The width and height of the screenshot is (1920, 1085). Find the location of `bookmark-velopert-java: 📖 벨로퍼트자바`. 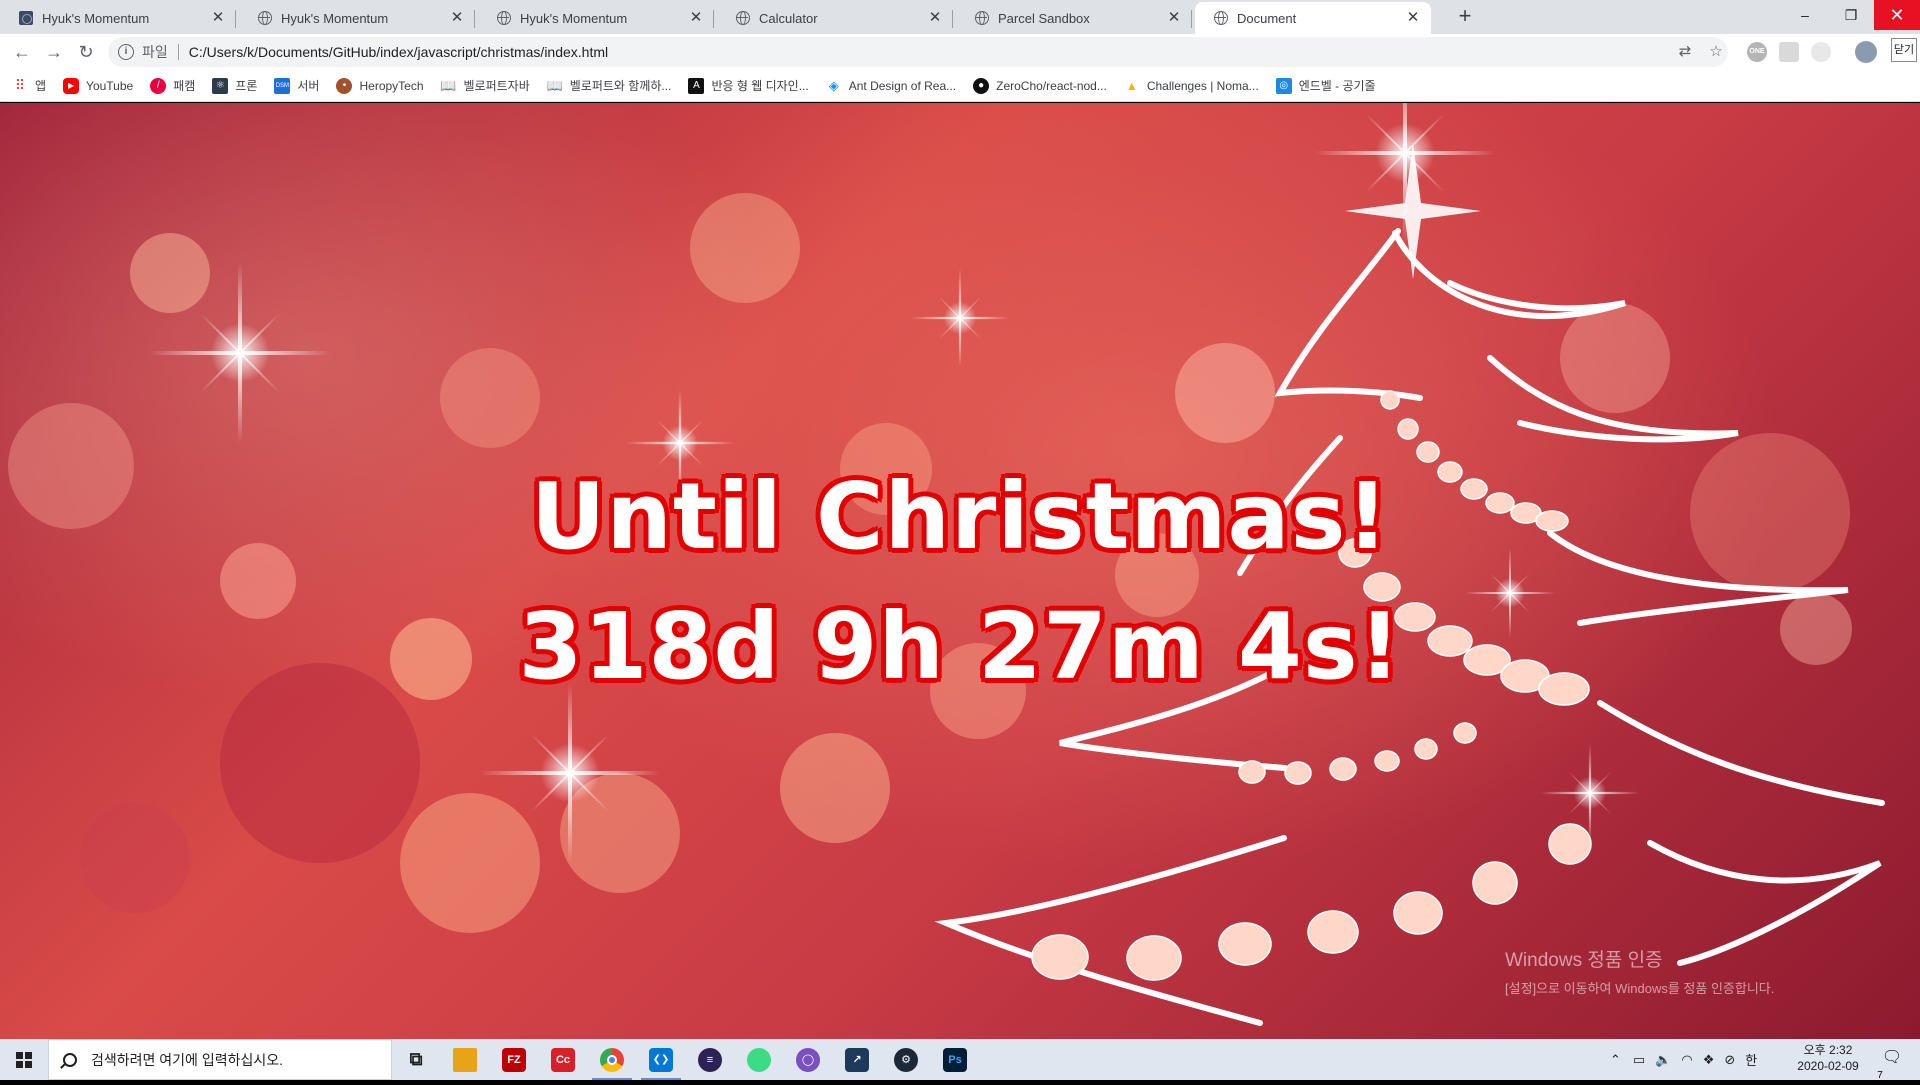

bookmark-velopert-java: 📖 벨로퍼트자바 is located at coordinates (484, 85).